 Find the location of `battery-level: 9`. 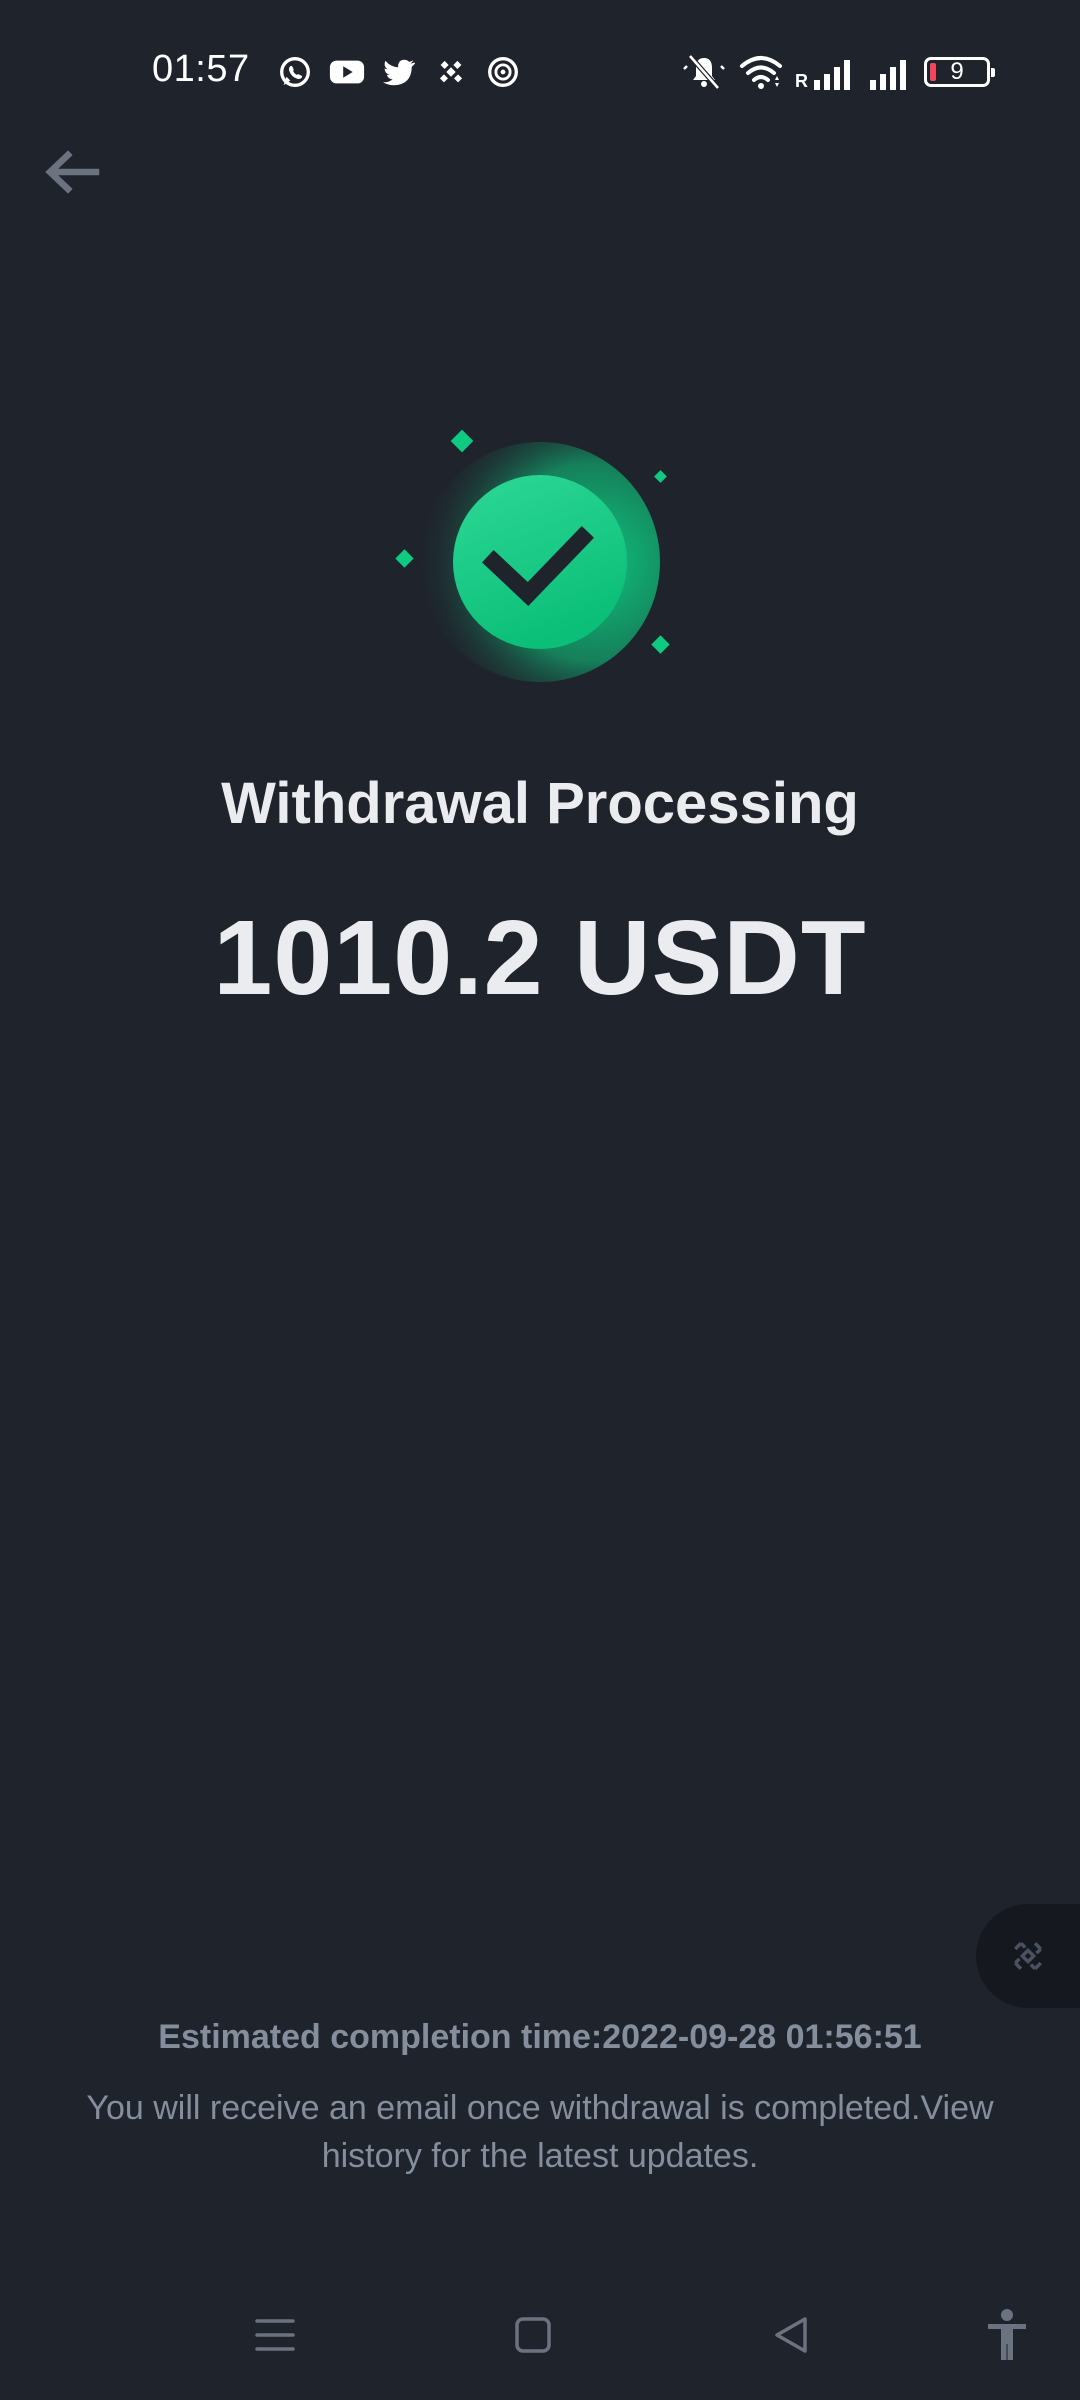

battery-level: 9 is located at coordinates (957, 71).